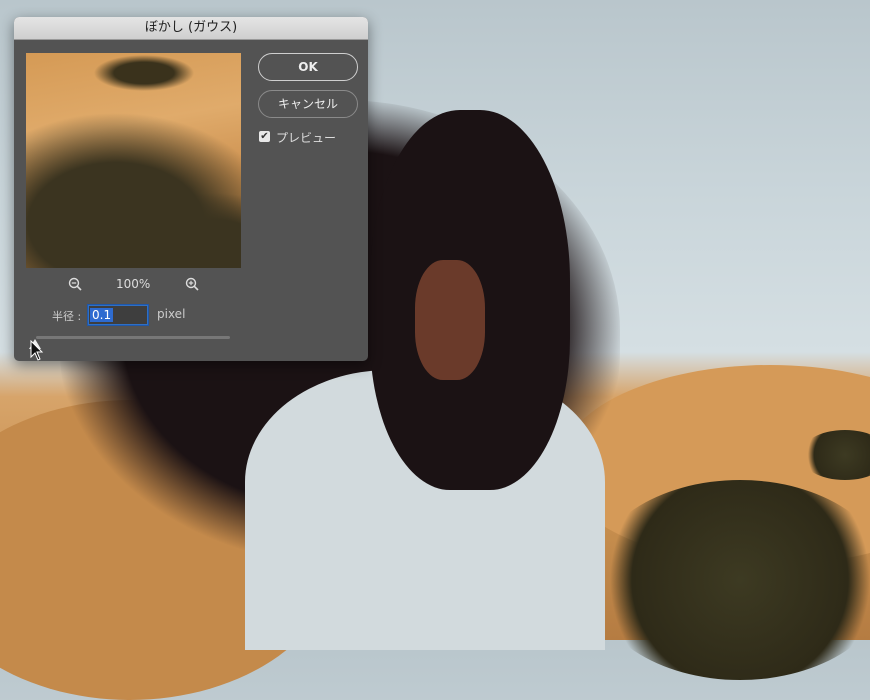  What do you see at coordinates (171, 314) in the screenshot?
I see `radius-unit: pixel` at bounding box center [171, 314].